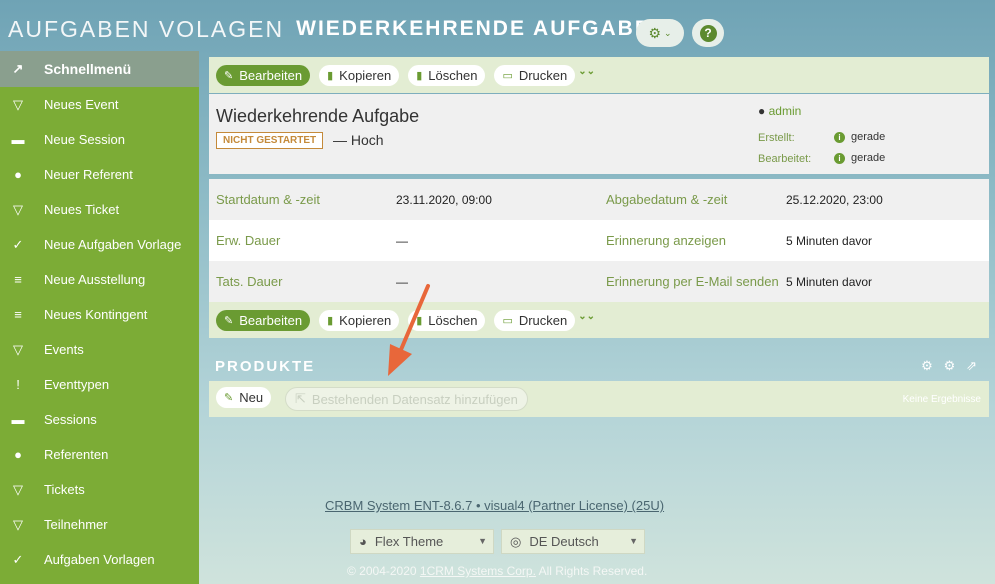 The image size is (995, 584). Describe the element at coordinates (99, 174) in the screenshot. I see `sidebar-item-new-speaker: ● Neuer Referent` at that location.